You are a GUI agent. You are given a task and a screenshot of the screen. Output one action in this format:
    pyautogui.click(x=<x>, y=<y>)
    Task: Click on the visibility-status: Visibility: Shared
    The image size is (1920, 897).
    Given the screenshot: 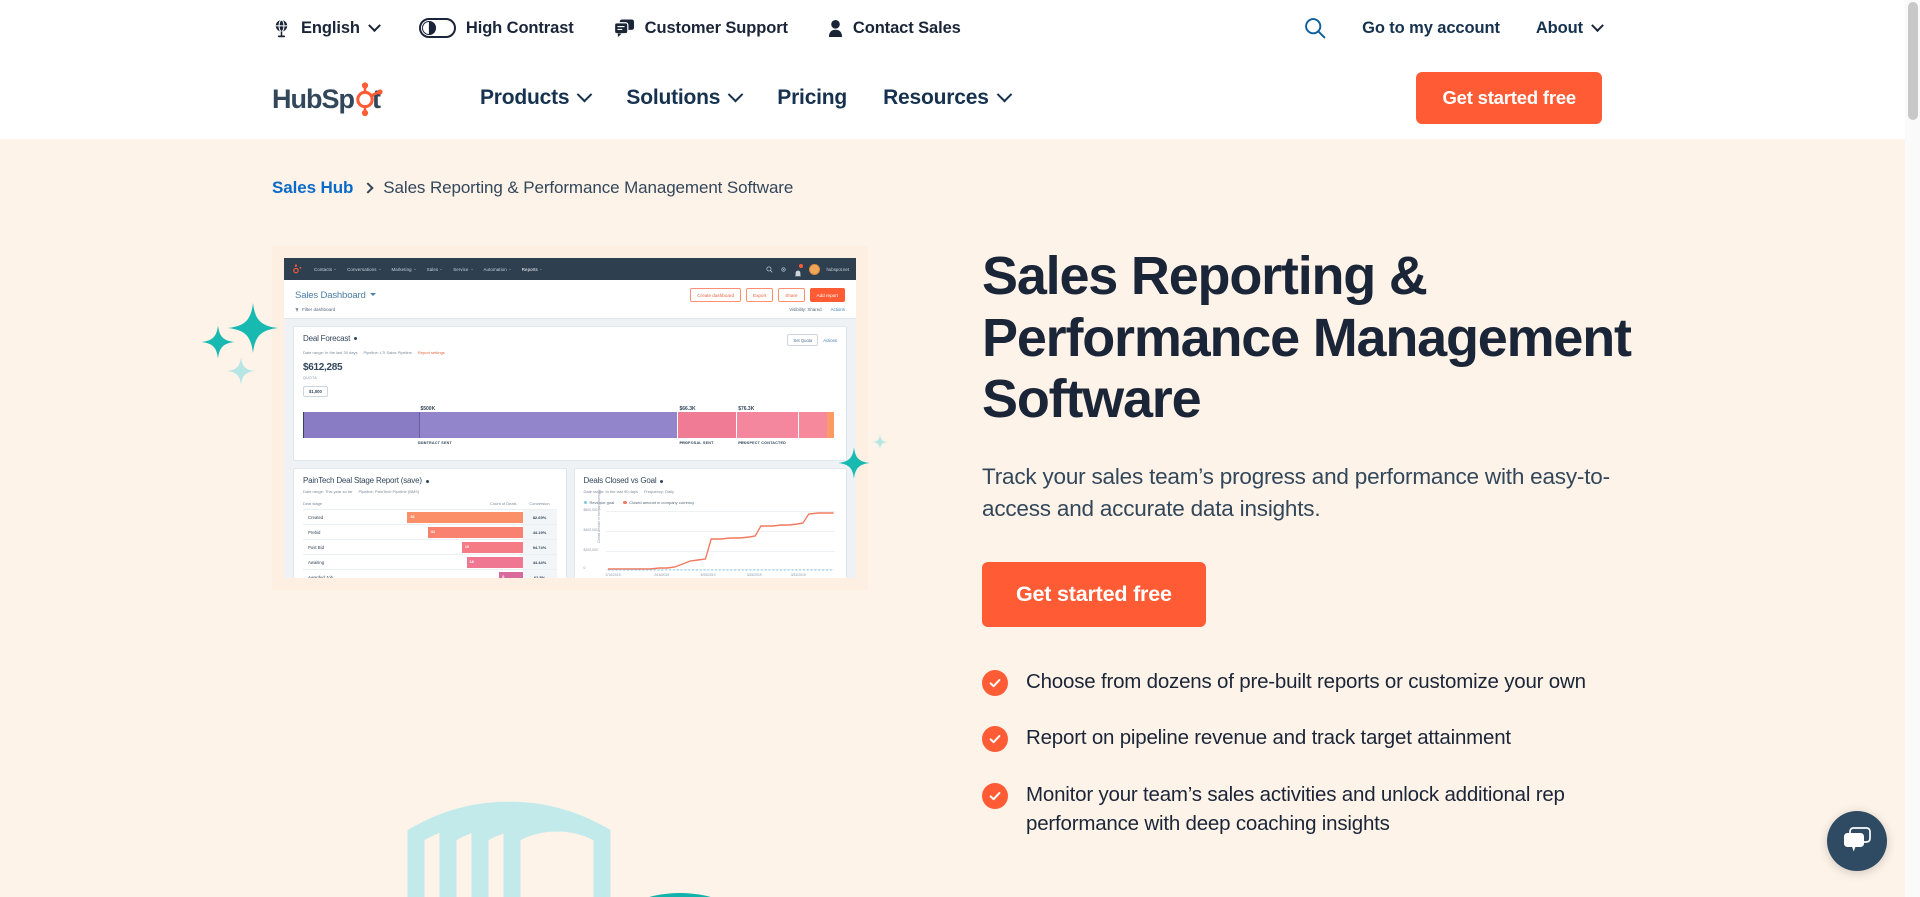 What is the action you would take?
    pyautogui.click(x=805, y=309)
    